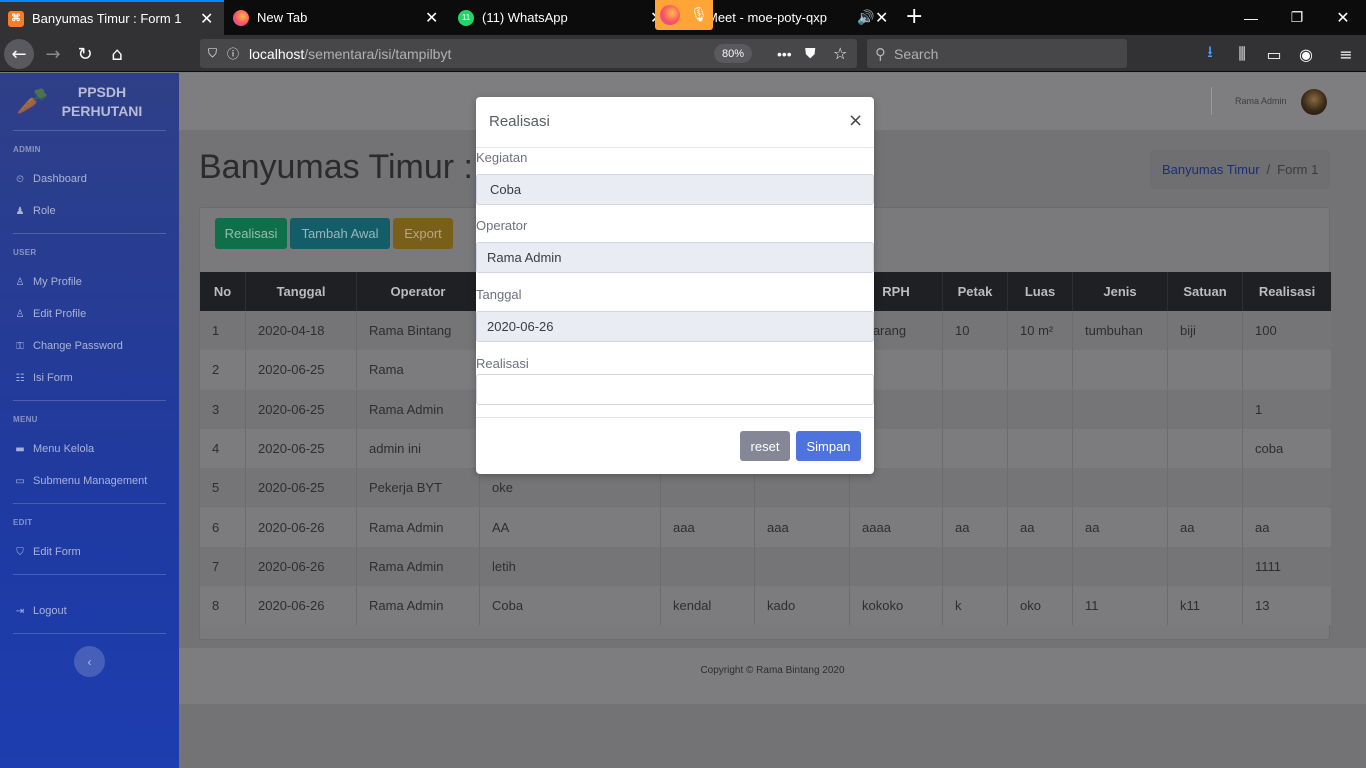  I want to click on cell-realisasi: 100, so click(1266, 330).